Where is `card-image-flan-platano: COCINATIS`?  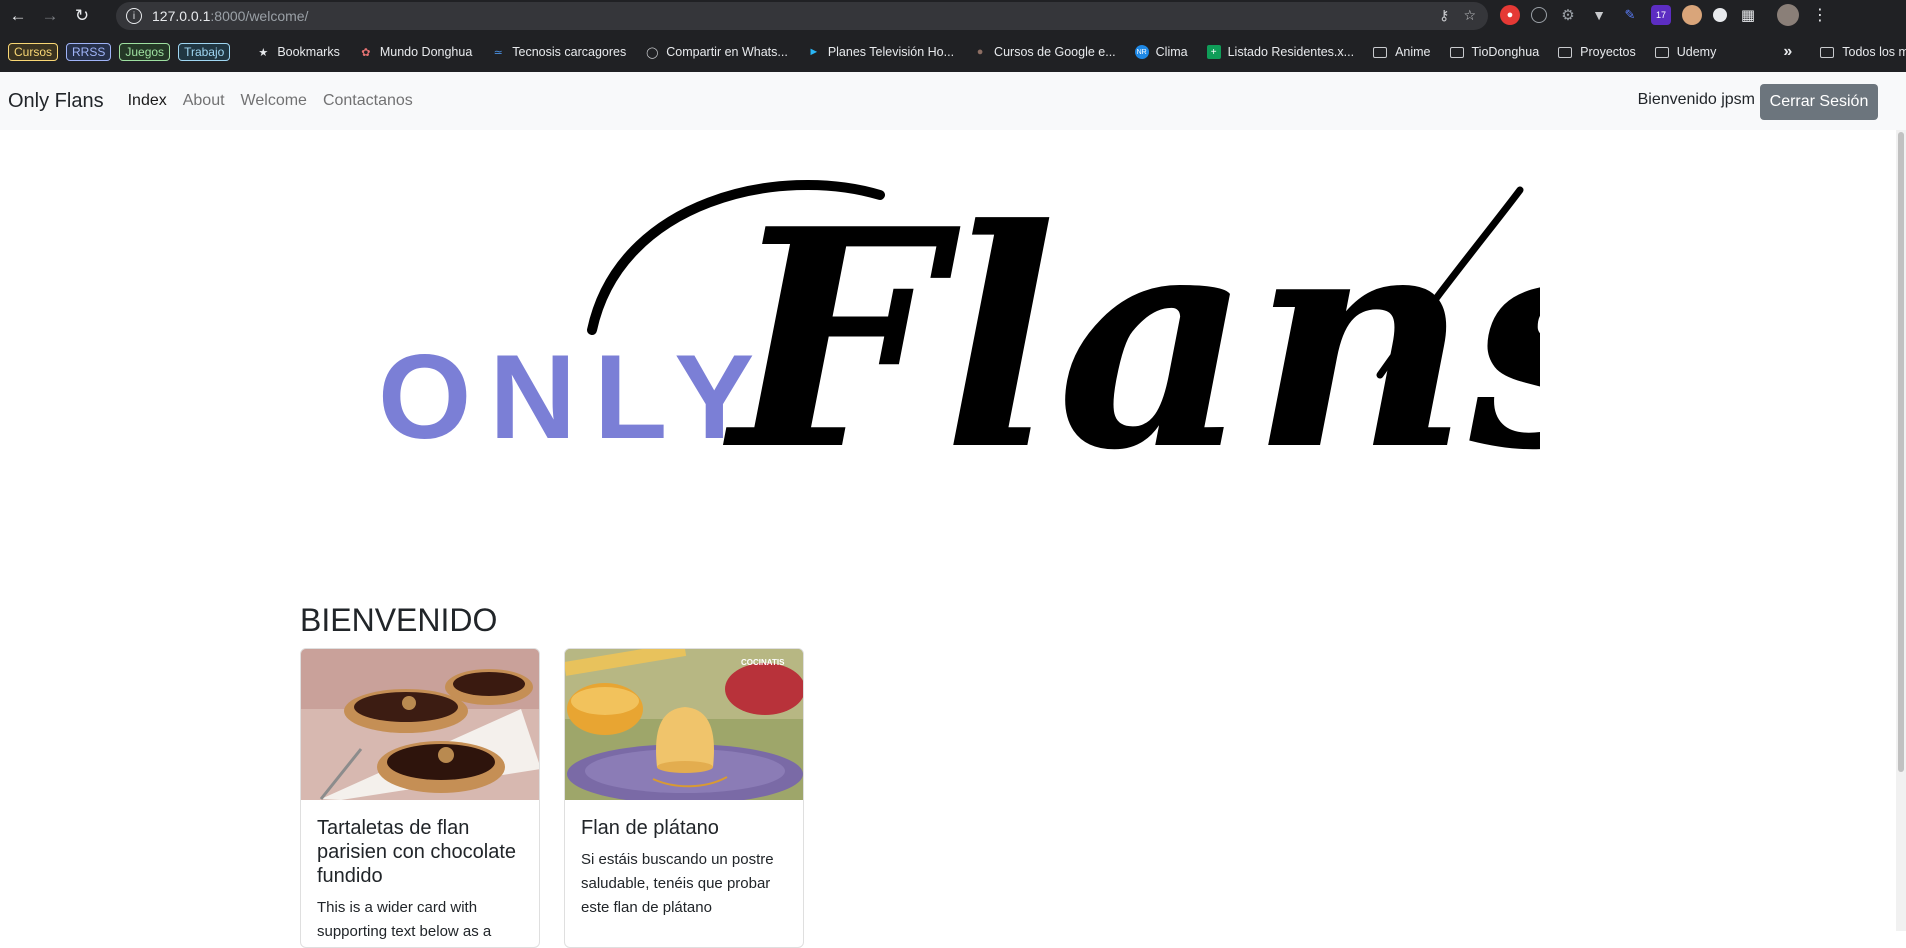 card-image-flan-platano: COCINATIS is located at coordinates (684, 724).